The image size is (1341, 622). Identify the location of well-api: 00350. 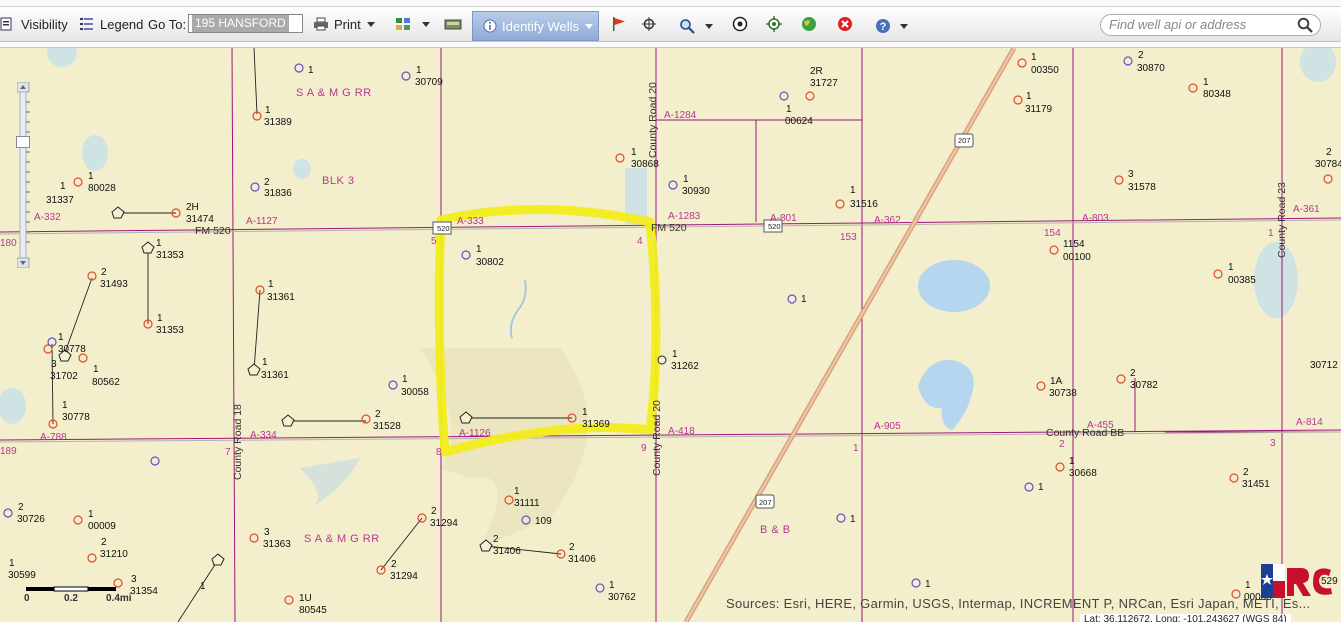
(1045, 70).